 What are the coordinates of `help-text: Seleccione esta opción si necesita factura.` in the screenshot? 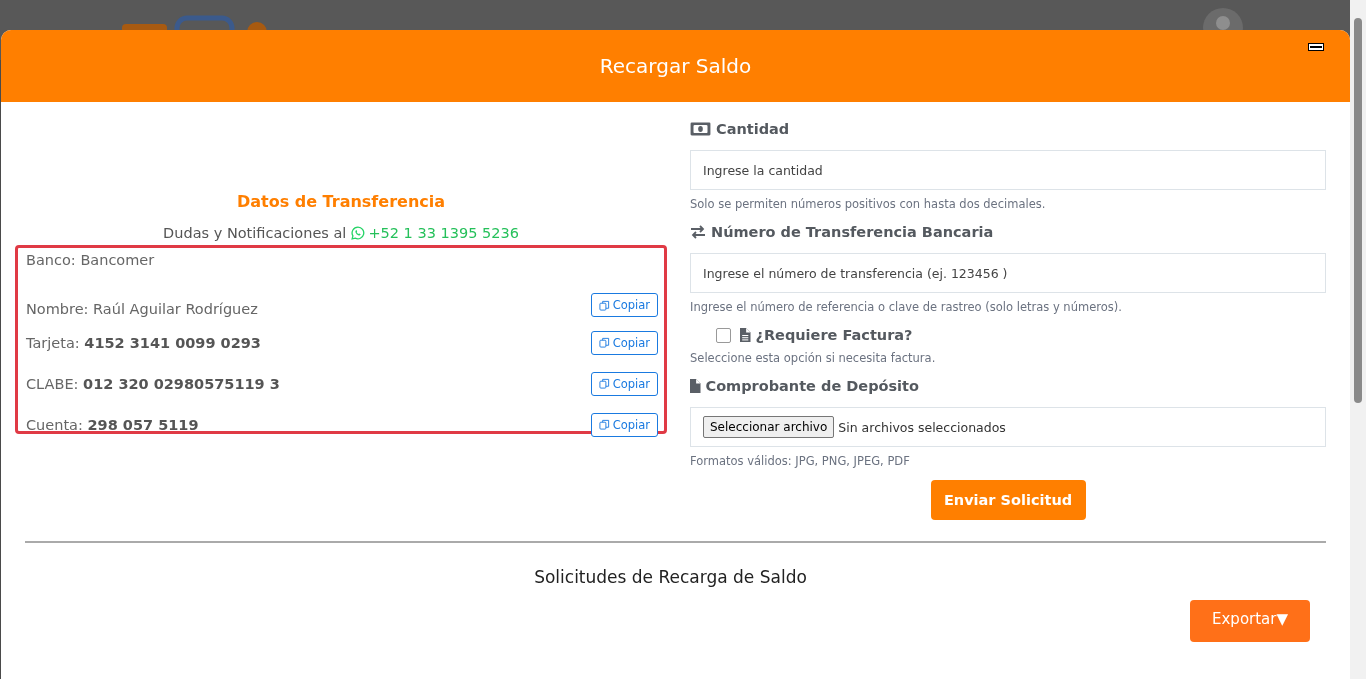 It's located at (813, 358).